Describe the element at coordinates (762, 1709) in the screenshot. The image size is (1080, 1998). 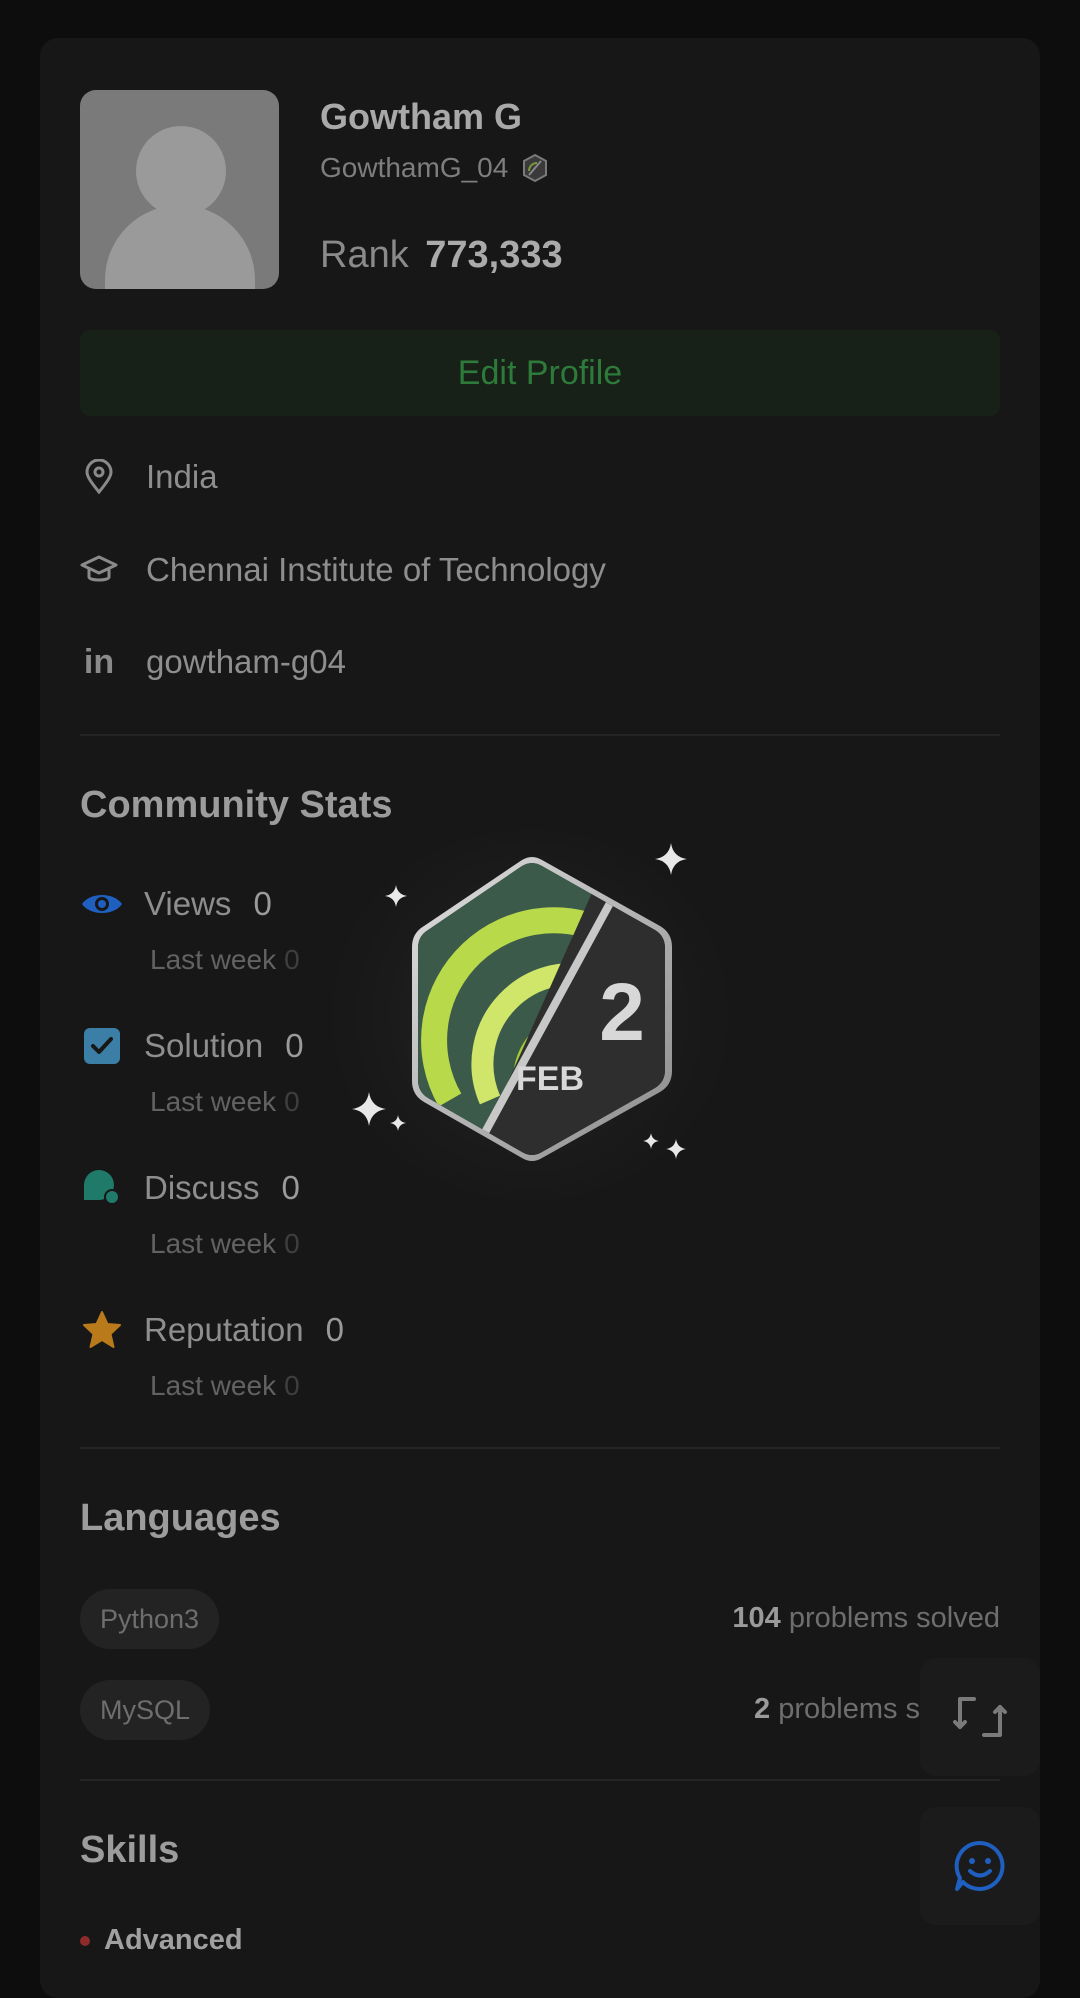
I see `language-count-number: 2` at that location.